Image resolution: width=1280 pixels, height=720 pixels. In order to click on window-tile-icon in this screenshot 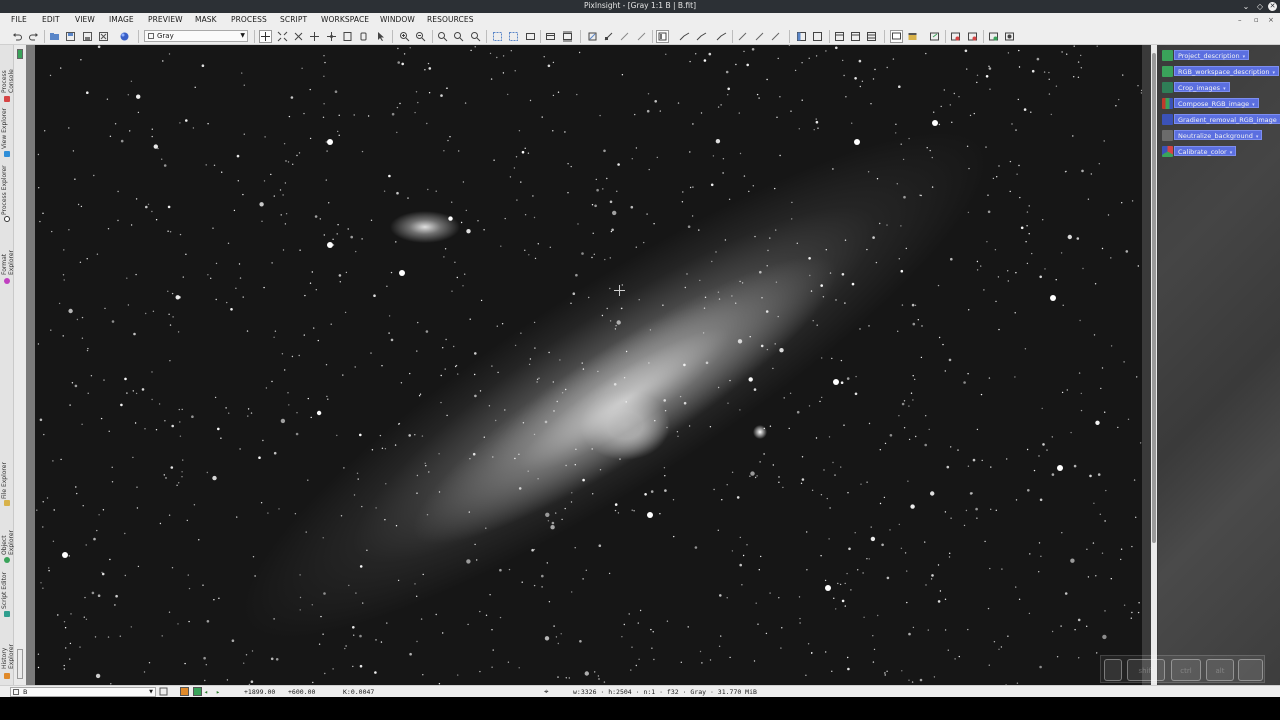, I will do `click(972, 36)`.